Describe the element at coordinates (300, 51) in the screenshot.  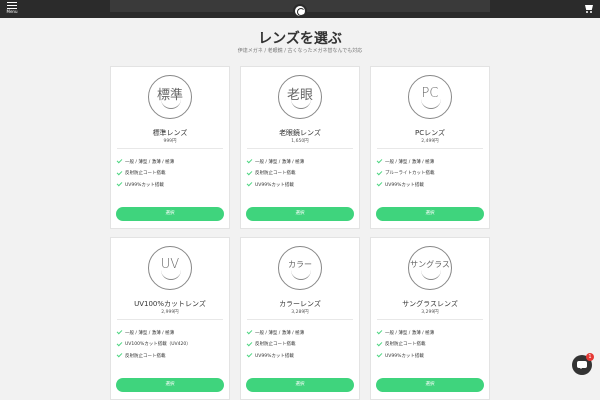
I see `page-subtitle: 伊達メガネ / 老眼鏡 / 古くなったメガネ替なんでも対応` at that location.